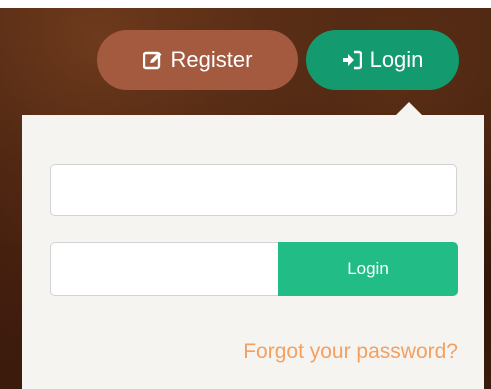 Image resolution: width=491 pixels, height=389 pixels. Describe the element at coordinates (211, 59) in the screenshot. I see `register-label: Register` at that location.